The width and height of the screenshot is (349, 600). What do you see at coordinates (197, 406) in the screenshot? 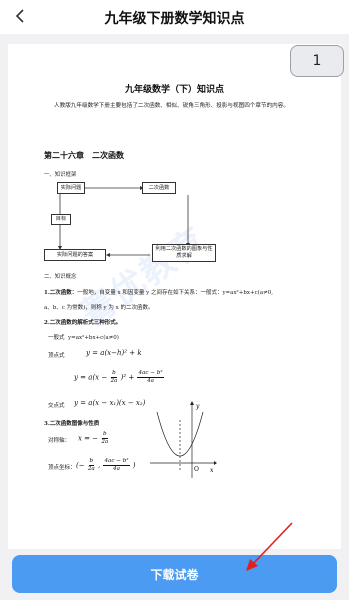
I see `graph-y-label: y` at bounding box center [197, 406].